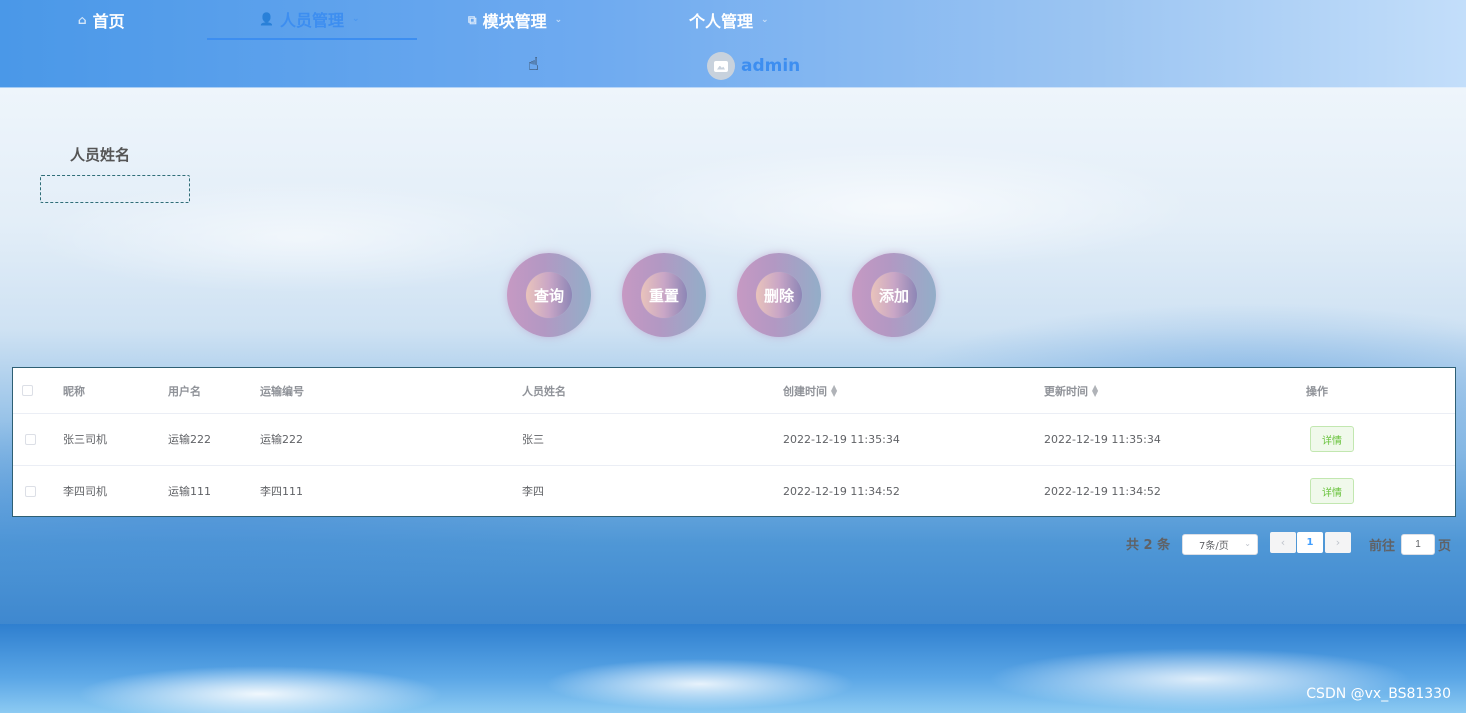  What do you see at coordinates (85, 491) in the screenshot?
I see `cell-nickname: 李四司机` at bounding box center [85, 491].